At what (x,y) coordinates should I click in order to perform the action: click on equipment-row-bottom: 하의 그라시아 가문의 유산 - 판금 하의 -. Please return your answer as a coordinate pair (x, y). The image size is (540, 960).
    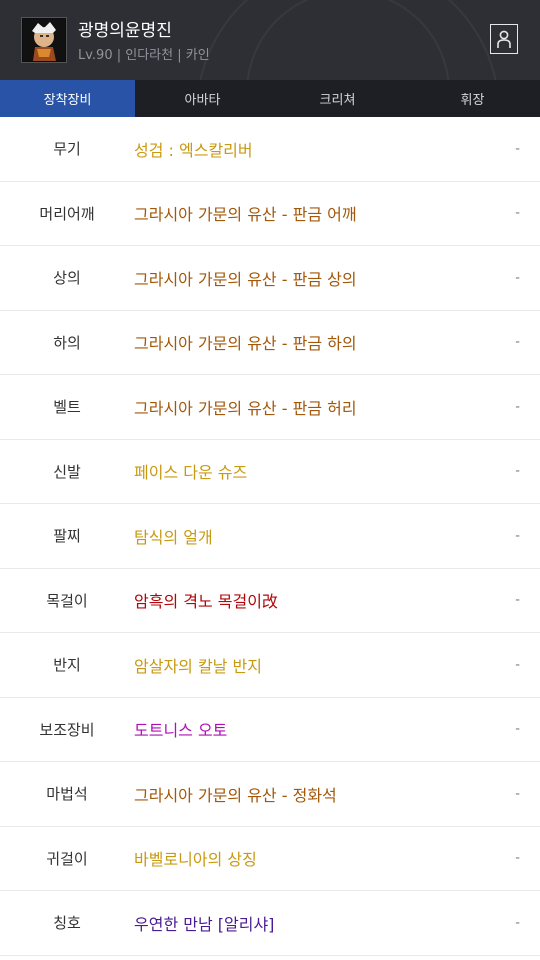
    Looking at the image, I should click on (270, 343).